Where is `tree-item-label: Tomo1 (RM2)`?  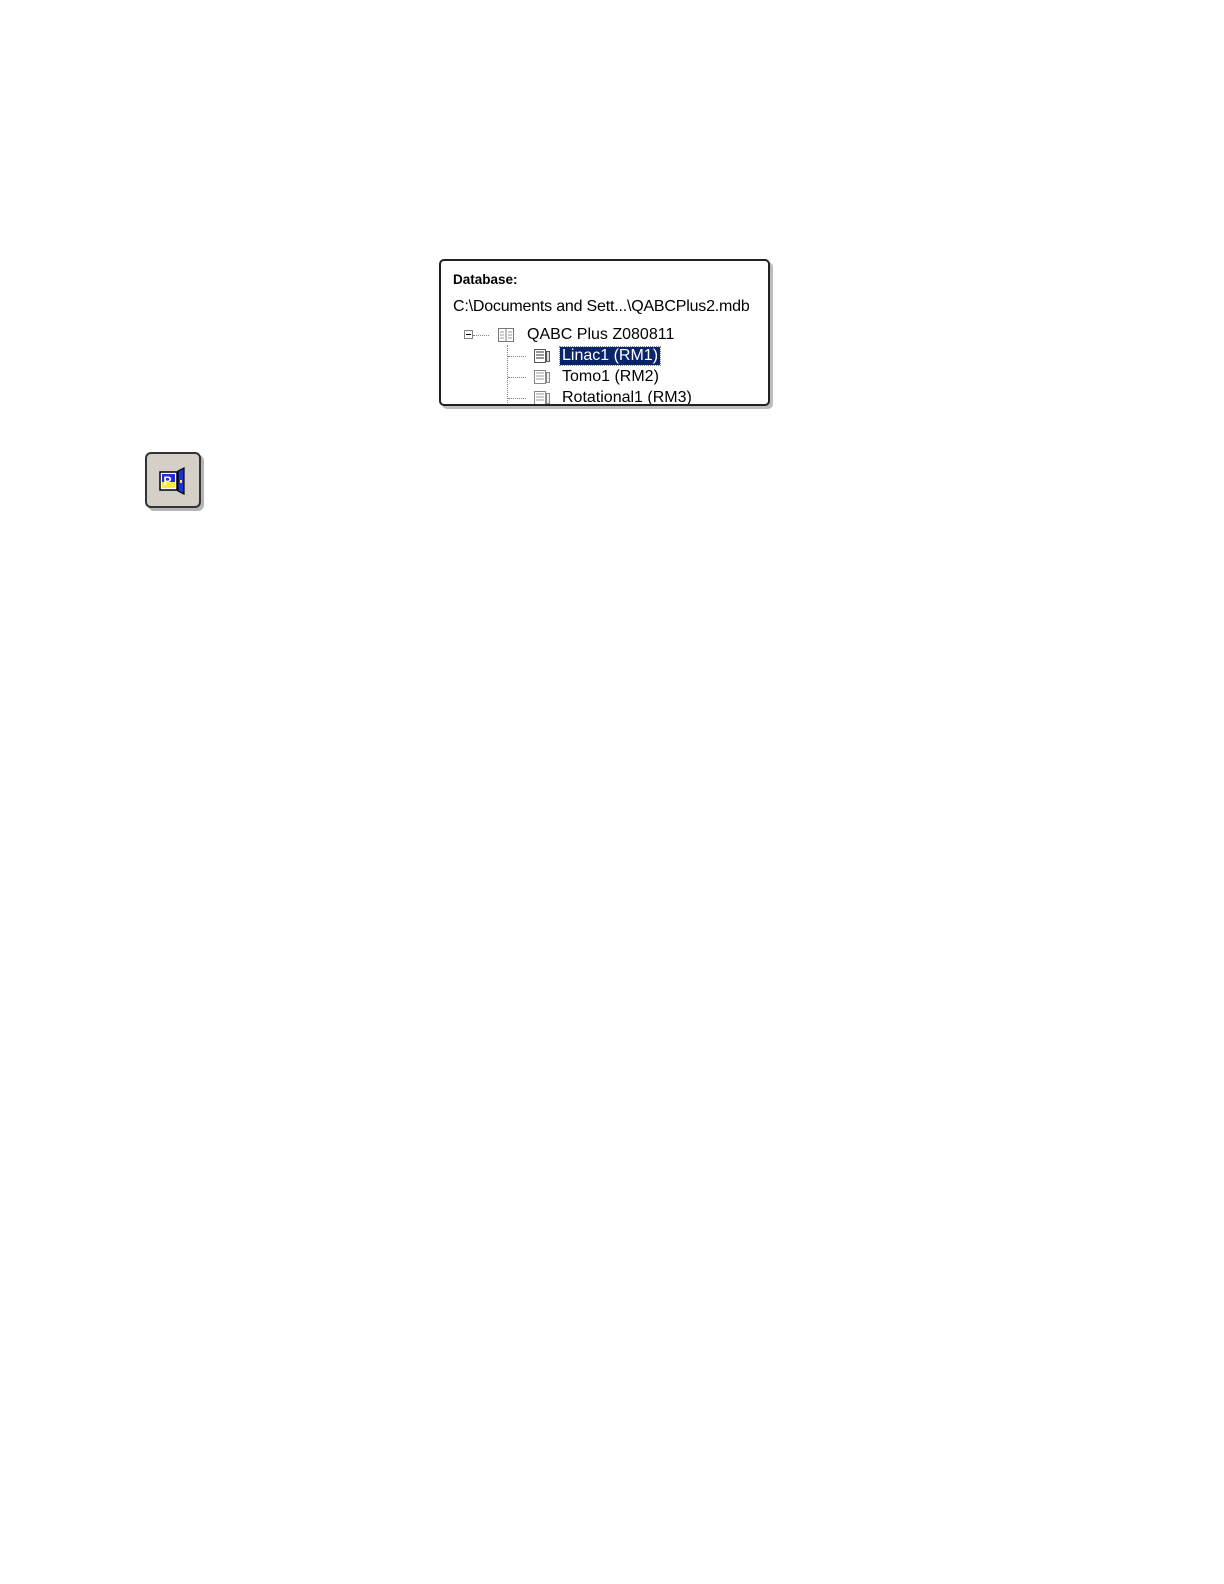
tree-item-label: Tomo1 (RM2) is located at coordinates (610, 376).